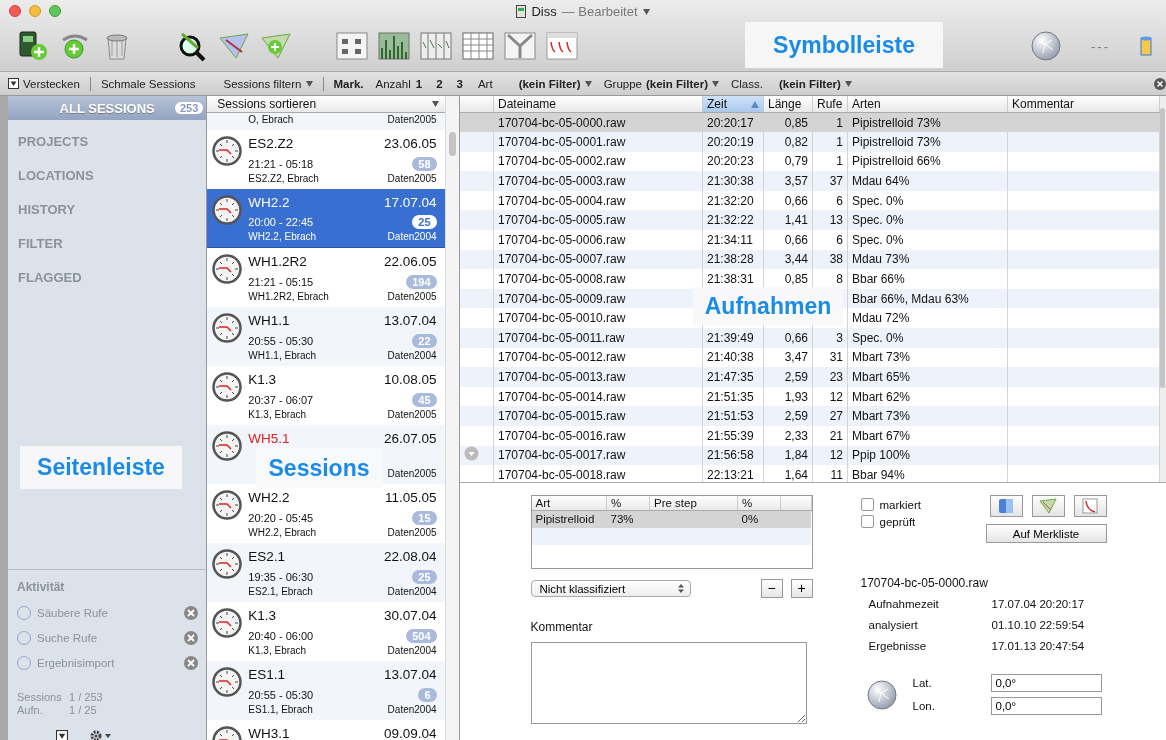  What do you see at coordinates (189, 108) in the screenshot?
I see `session-count-badge: 253` at bounding box center [189, 108].